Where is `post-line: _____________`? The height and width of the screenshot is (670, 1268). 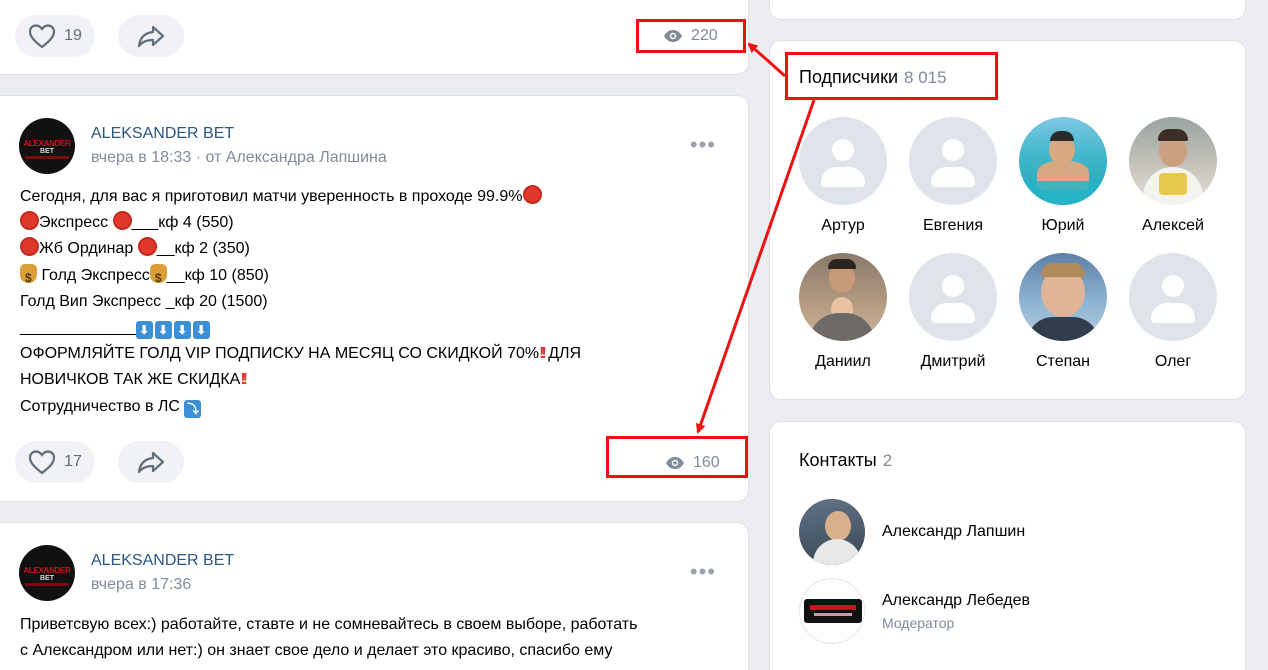 post-line: _____________ is located at coordinates (78, 328).